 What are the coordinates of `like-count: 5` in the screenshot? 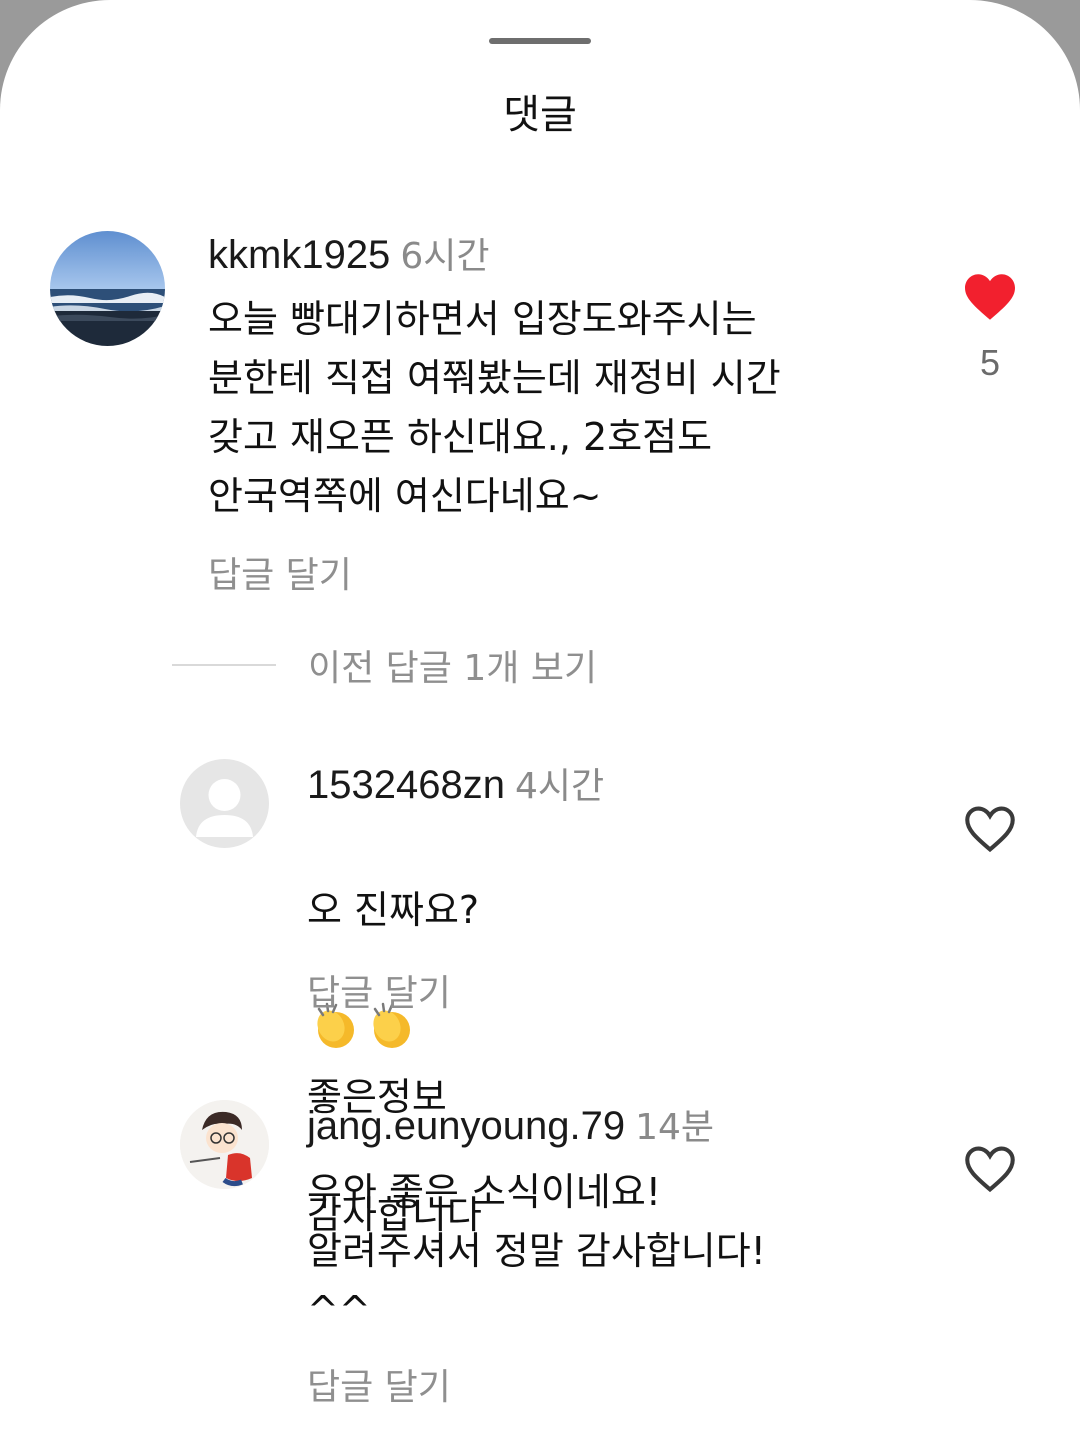 It's located at (990, 362).